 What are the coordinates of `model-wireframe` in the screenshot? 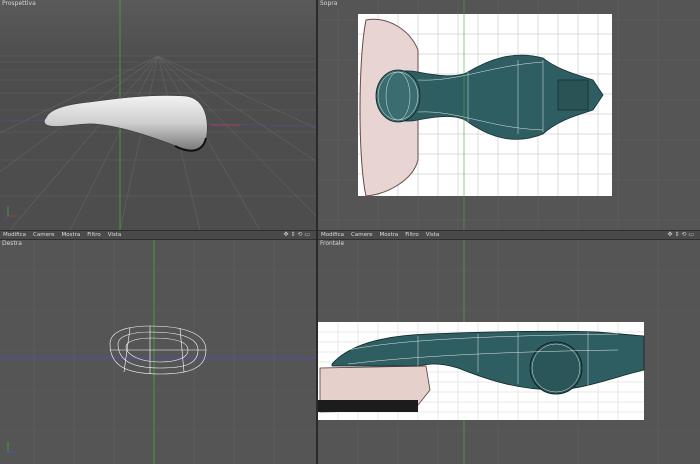 It's located at (158, 350).